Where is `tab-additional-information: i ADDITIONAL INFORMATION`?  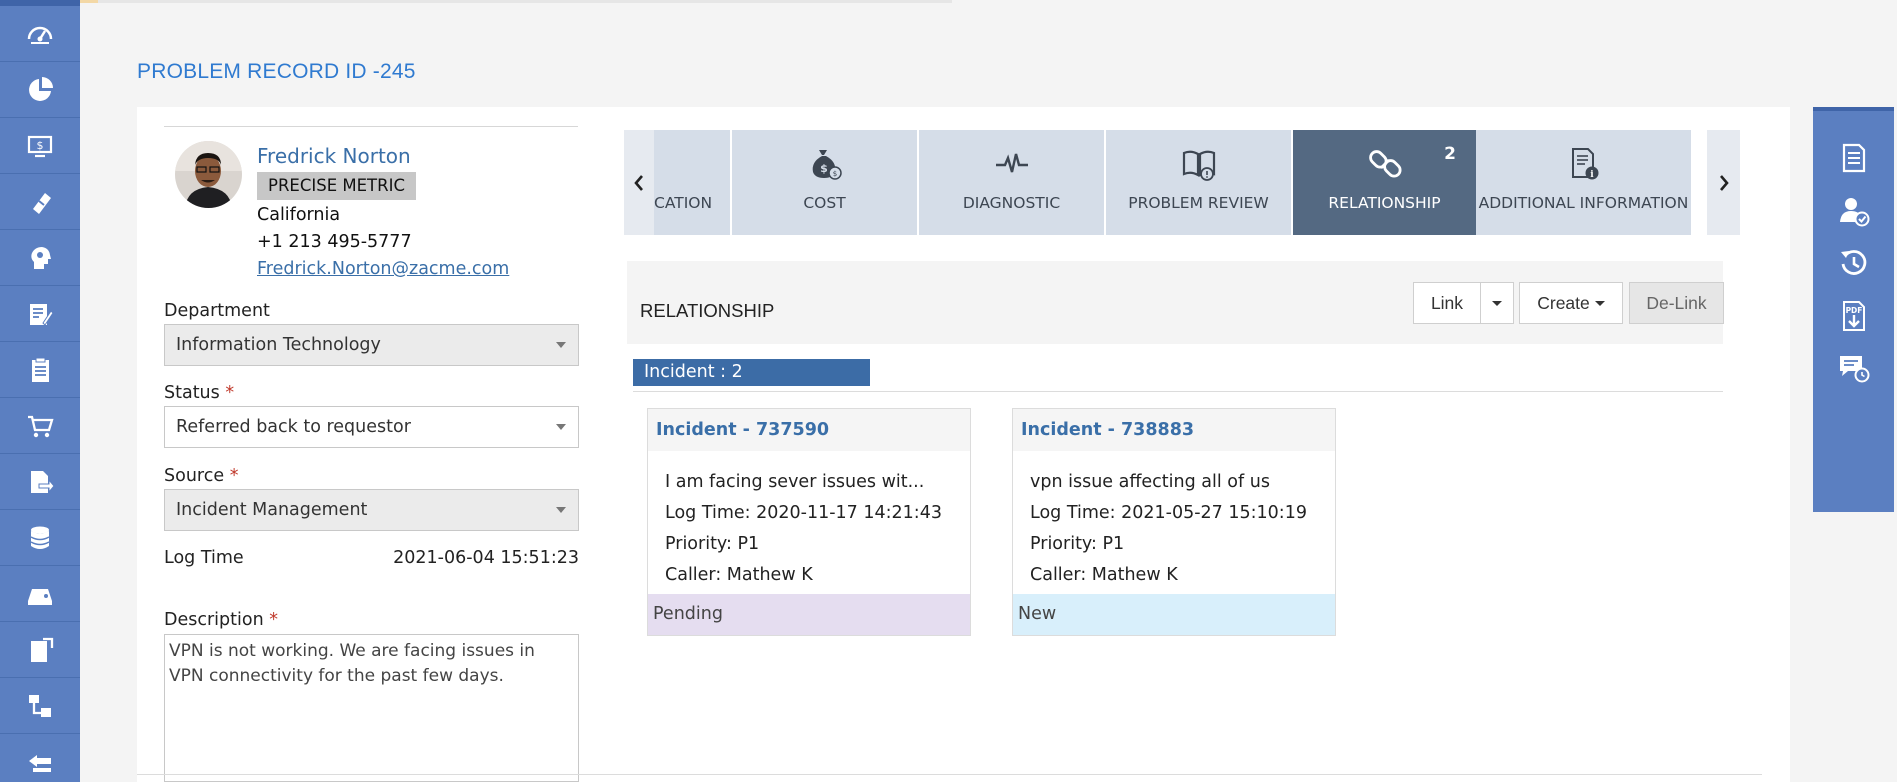
tab-additional-information: i ADDITIONAL INFORMATION is located at coordinates (1583, 182).